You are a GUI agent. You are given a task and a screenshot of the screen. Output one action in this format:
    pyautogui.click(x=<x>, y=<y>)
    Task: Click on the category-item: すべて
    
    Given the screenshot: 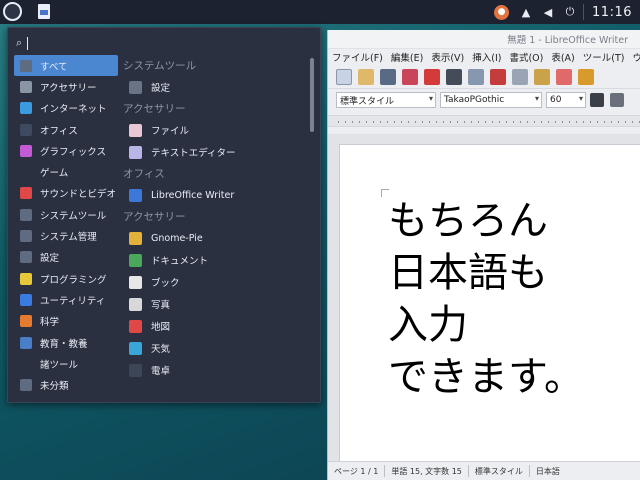 What is the action you would take?
    pyautogui.click(x=66, y=66)
    